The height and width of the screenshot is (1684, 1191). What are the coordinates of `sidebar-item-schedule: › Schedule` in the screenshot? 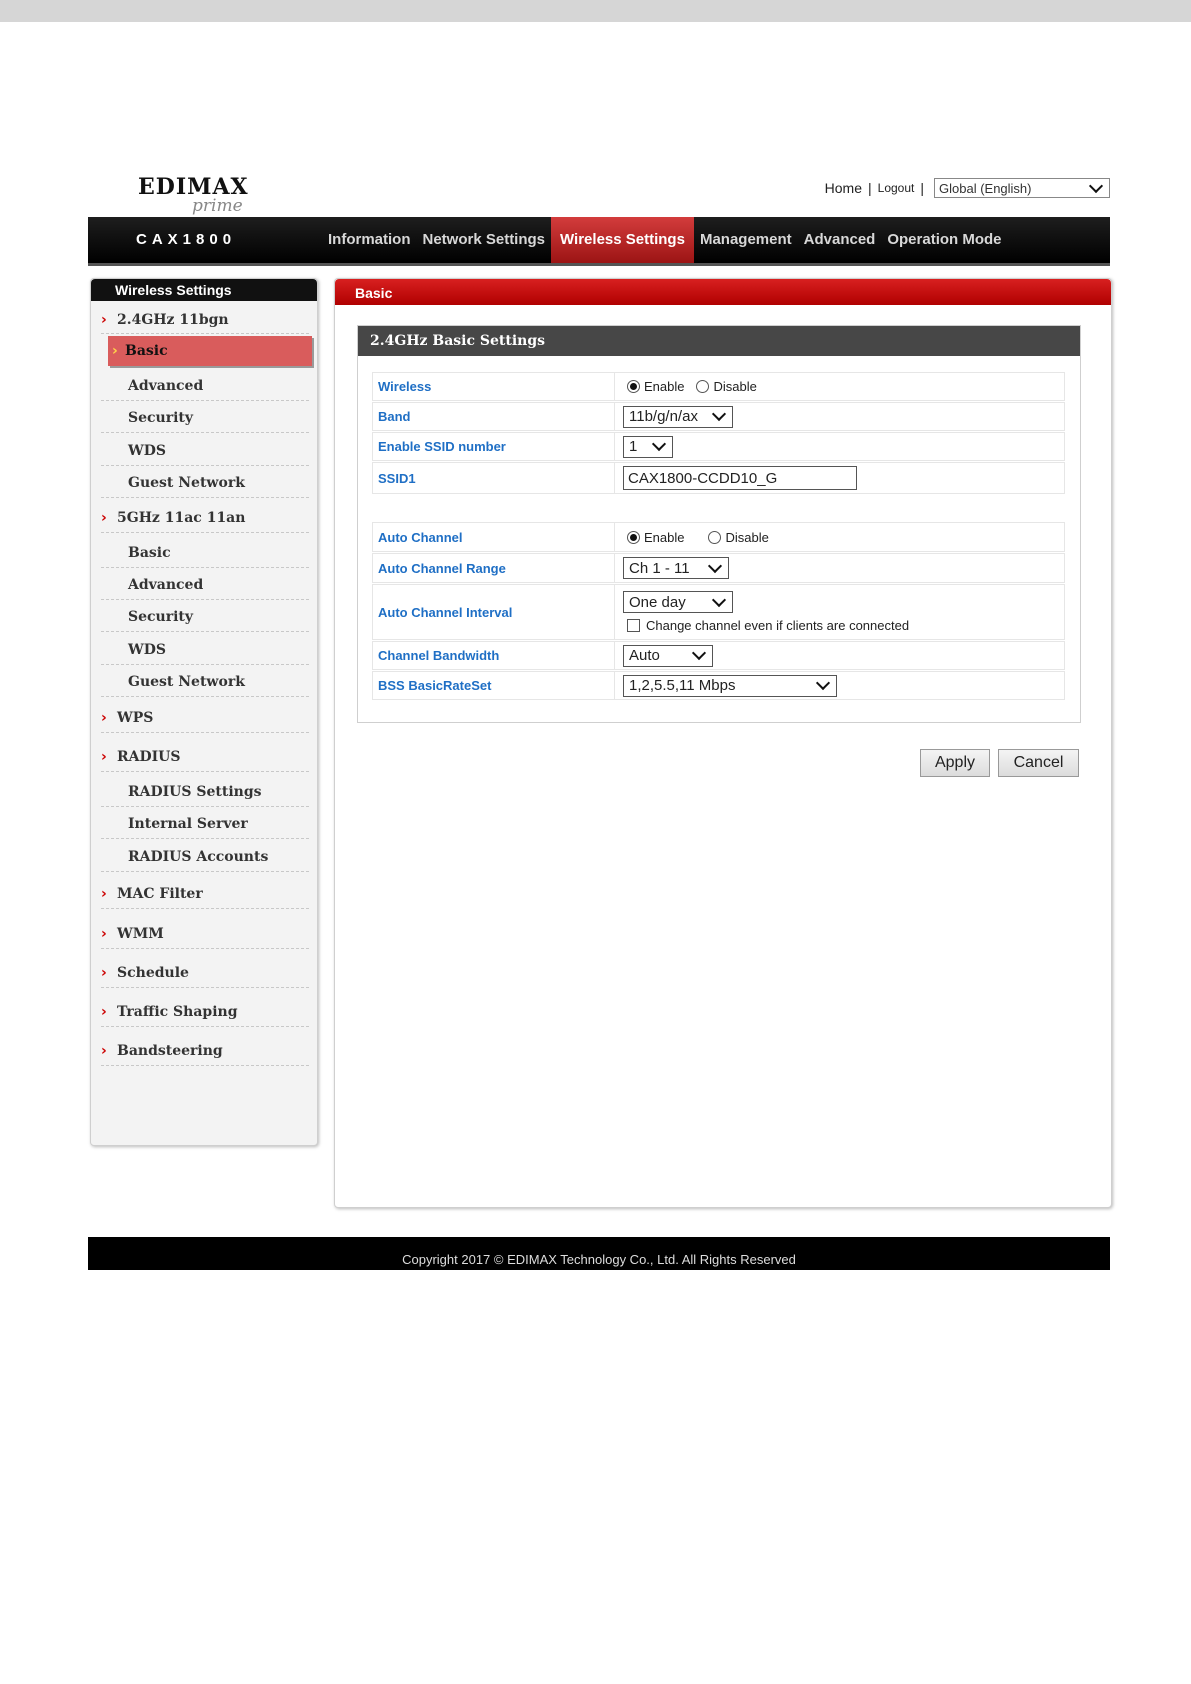 It's located at (205, 973).